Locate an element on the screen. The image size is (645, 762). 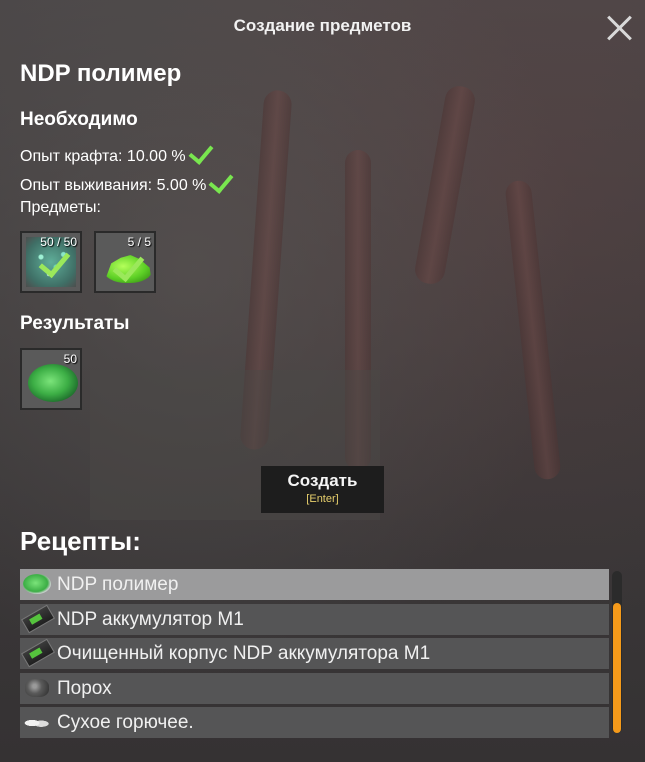
items-label: Предметы: is located at coordinates (60, 207).